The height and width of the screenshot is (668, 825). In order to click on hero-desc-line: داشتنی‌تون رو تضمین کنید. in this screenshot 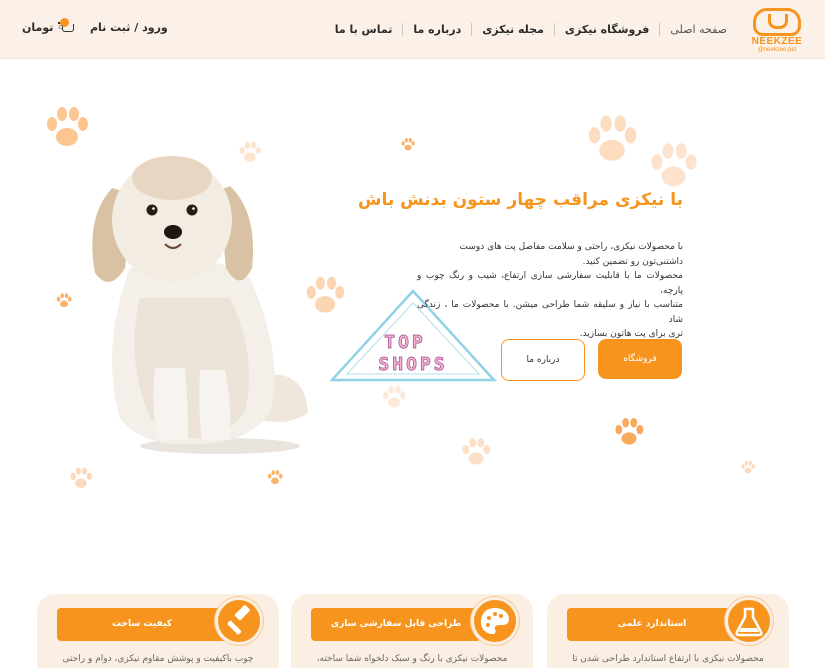, I will do `click(632, 261)`.